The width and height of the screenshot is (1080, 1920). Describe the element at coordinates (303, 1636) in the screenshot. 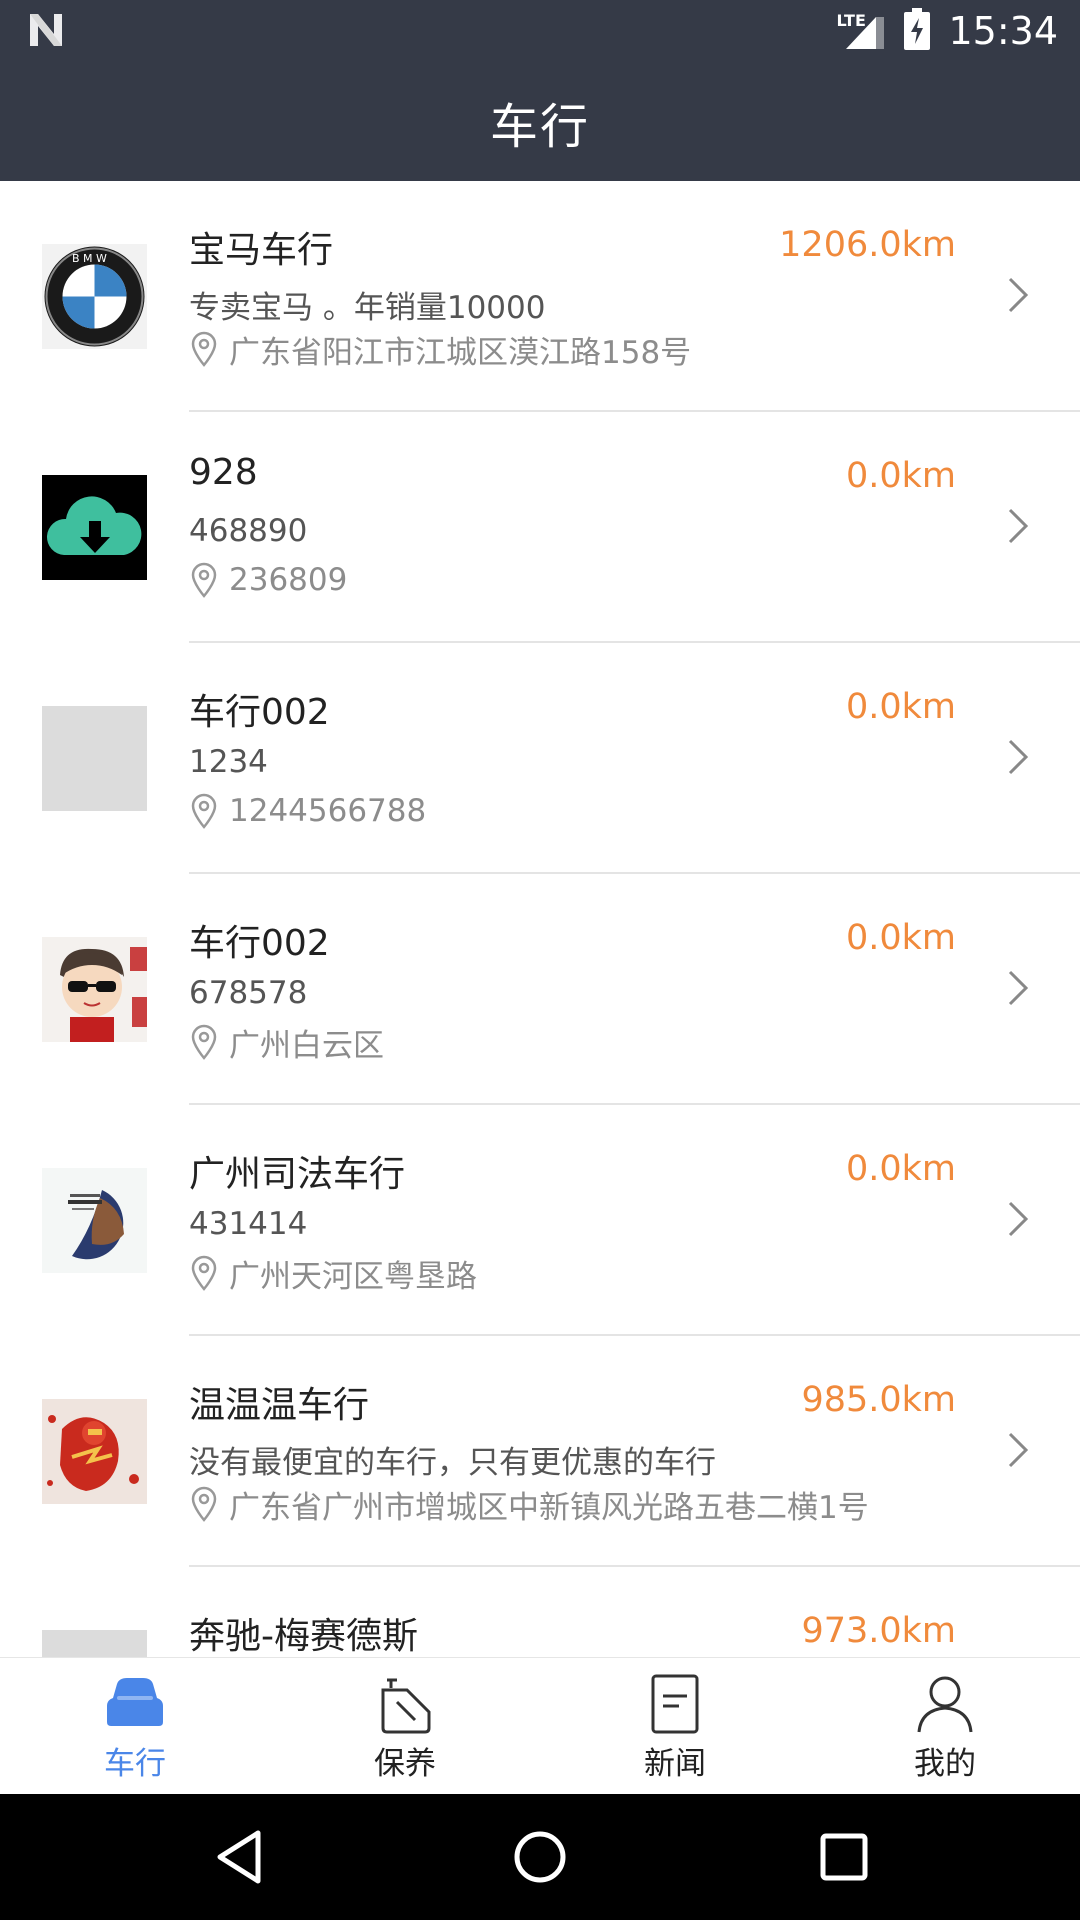

I see `dealer-name: 奔驰-梅赛德斯` at that location.